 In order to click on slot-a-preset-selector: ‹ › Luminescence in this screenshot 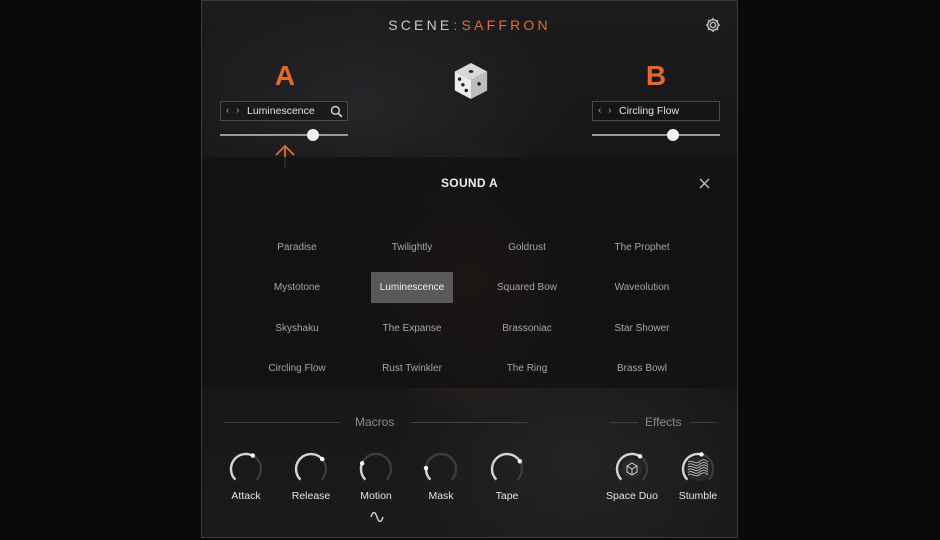, I will do `click(284, 111)`.